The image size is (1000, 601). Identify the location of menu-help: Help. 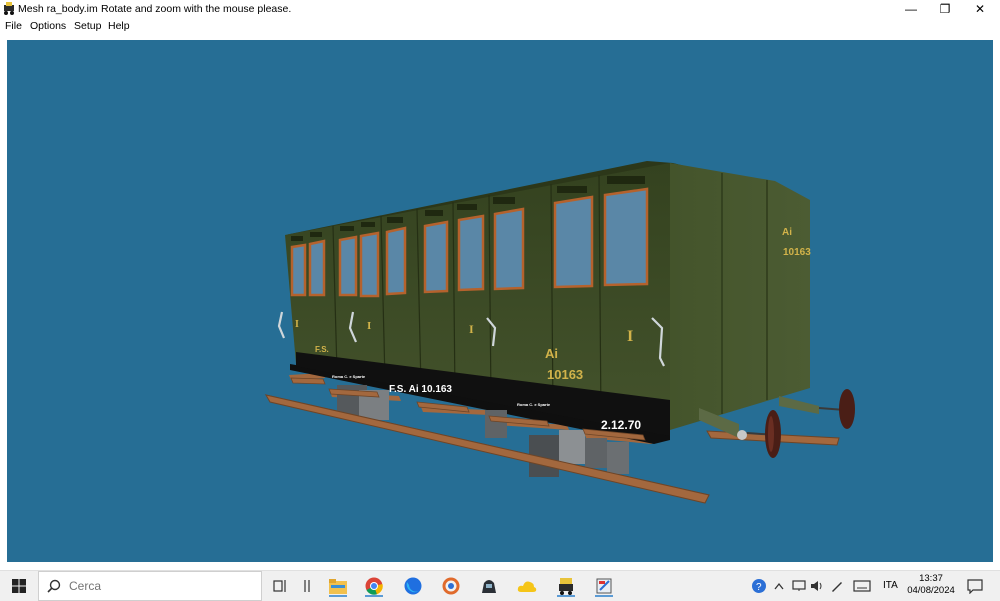
(119, 26).